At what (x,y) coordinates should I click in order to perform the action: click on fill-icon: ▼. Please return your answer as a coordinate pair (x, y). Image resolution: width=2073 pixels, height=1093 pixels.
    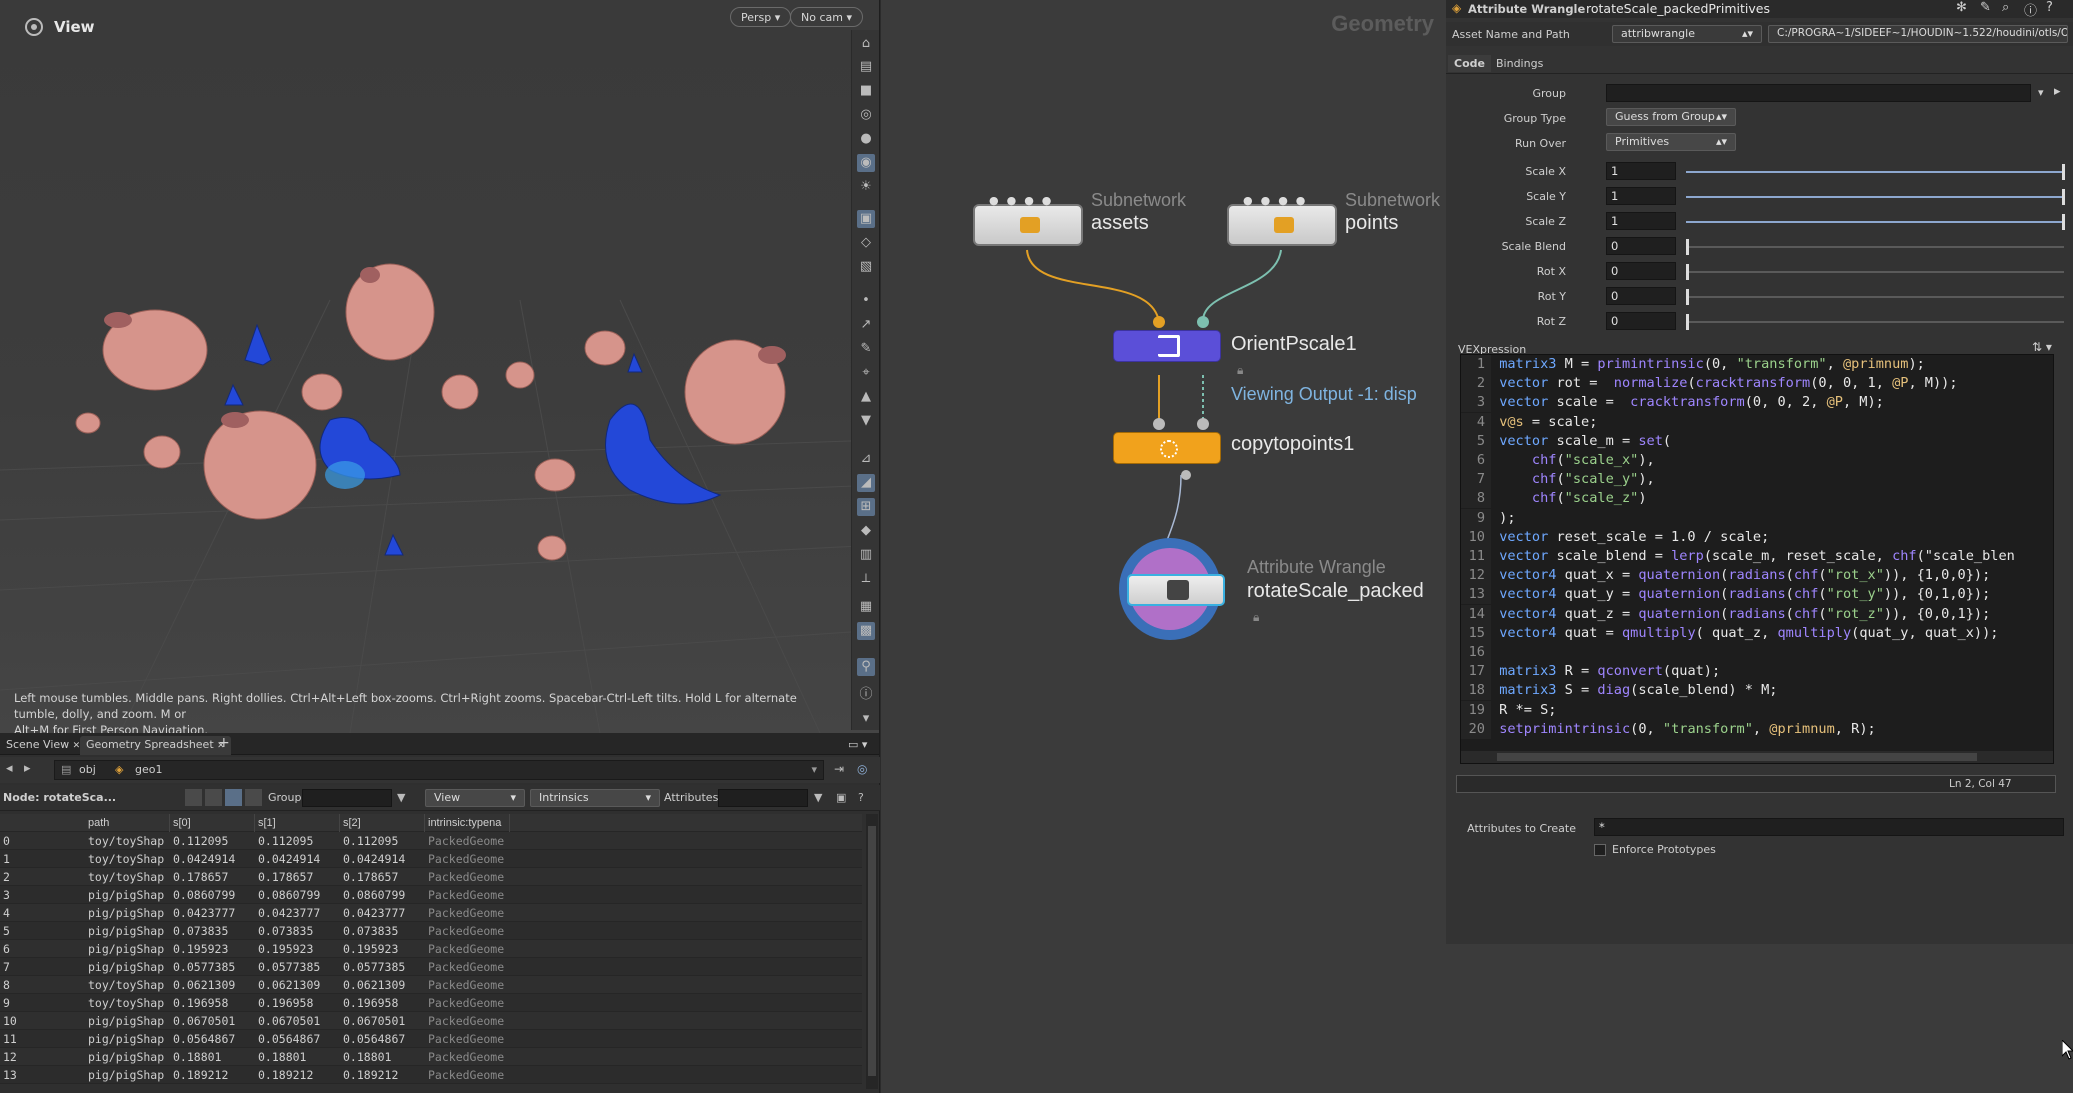
    Looking at the image, I should click on (866, 421).